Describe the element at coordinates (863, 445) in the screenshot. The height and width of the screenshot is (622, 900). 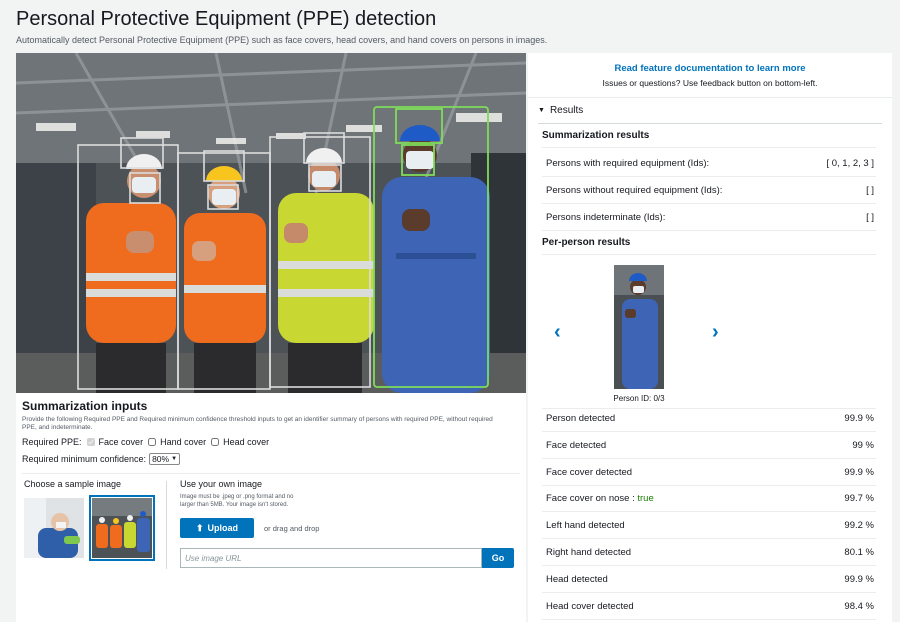
I see `metric-value: 99 %` at that location.